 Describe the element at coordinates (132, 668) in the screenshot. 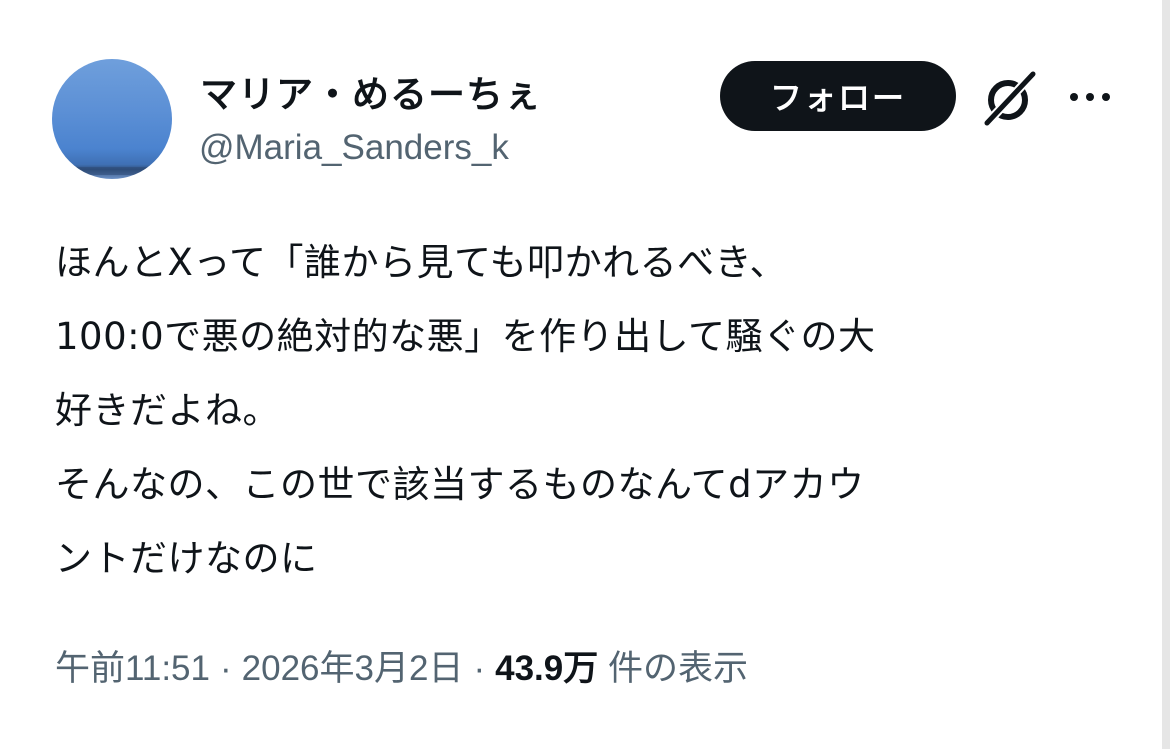

I see `tweet-time: 午前11:51` at that location.